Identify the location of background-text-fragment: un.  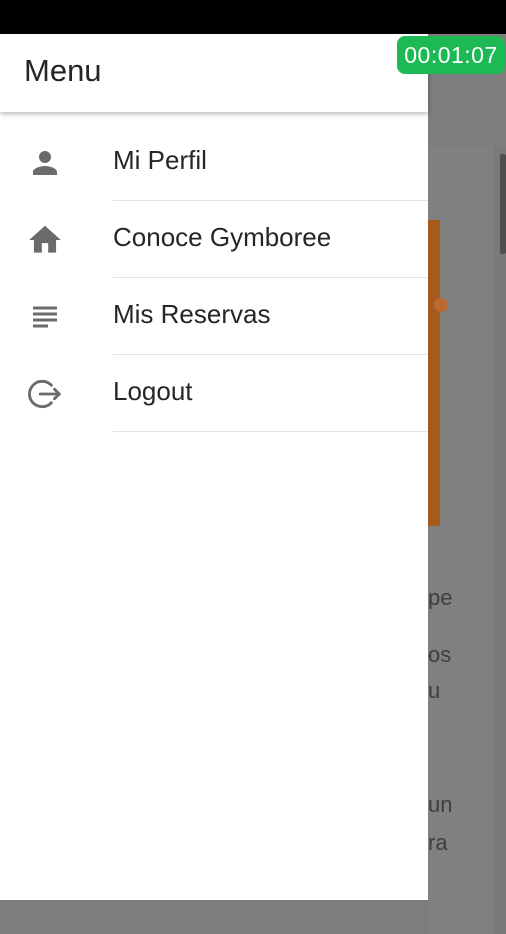
(440, 805).